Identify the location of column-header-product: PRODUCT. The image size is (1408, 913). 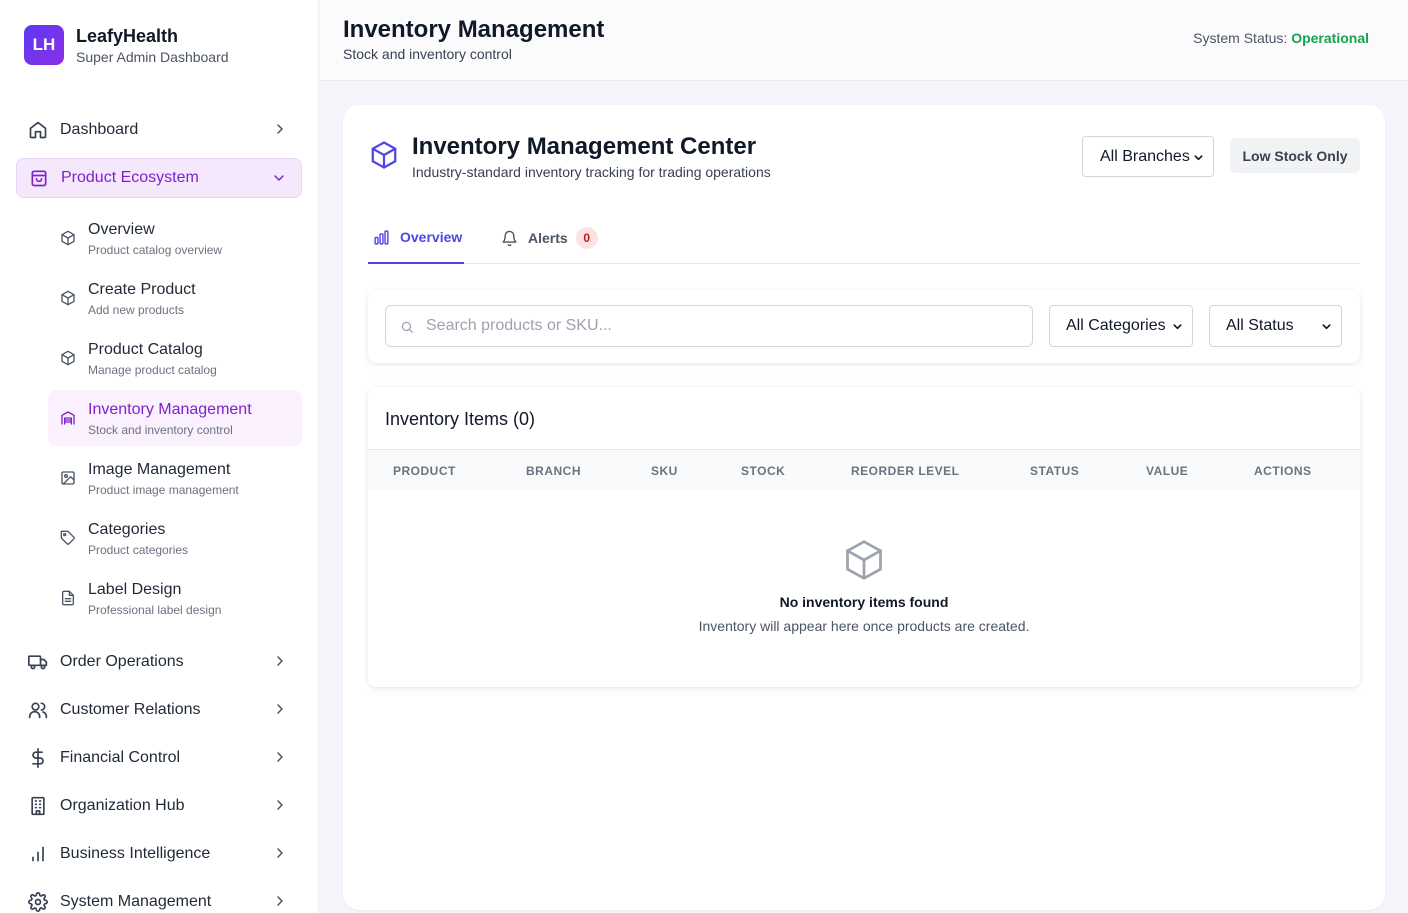
(424, 471).